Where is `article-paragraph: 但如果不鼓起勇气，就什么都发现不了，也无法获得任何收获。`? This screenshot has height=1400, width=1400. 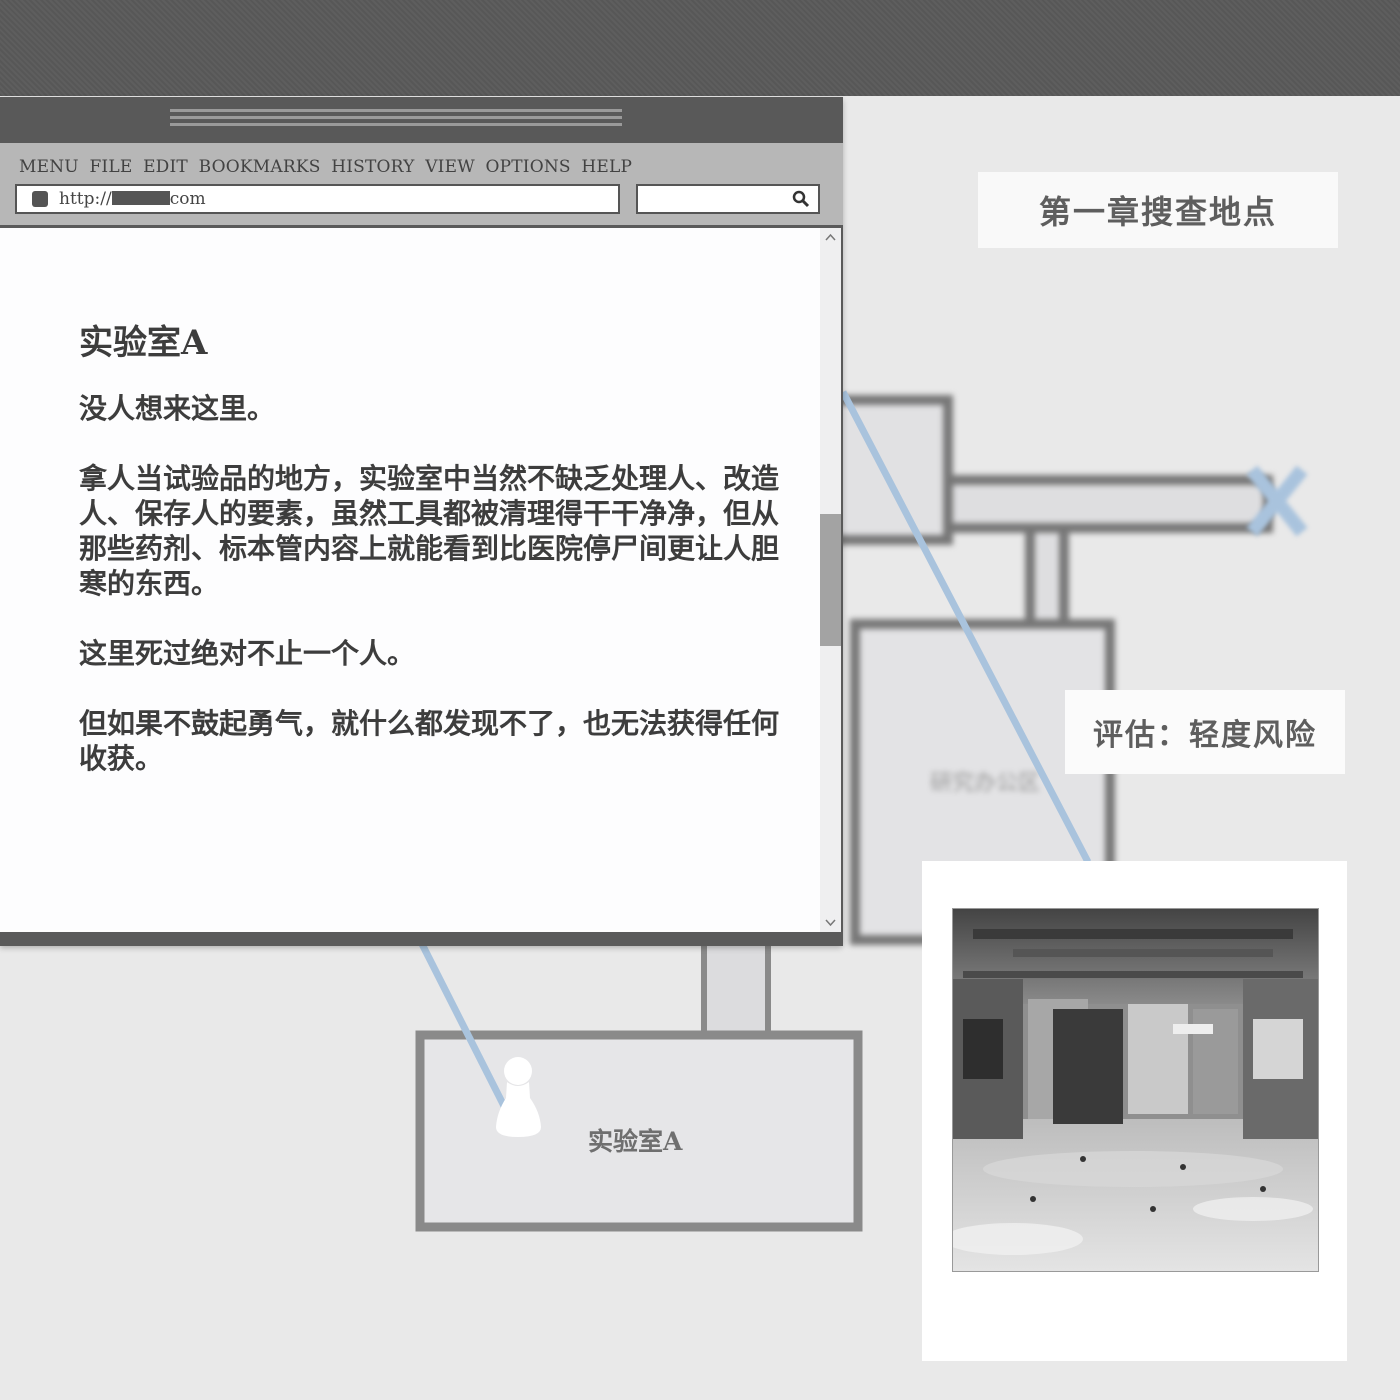 article-paragraph: 但如果不鼓起勇气，就什么都发现不了，也无法获得任何收获。 is located at coordinates (429, 741).